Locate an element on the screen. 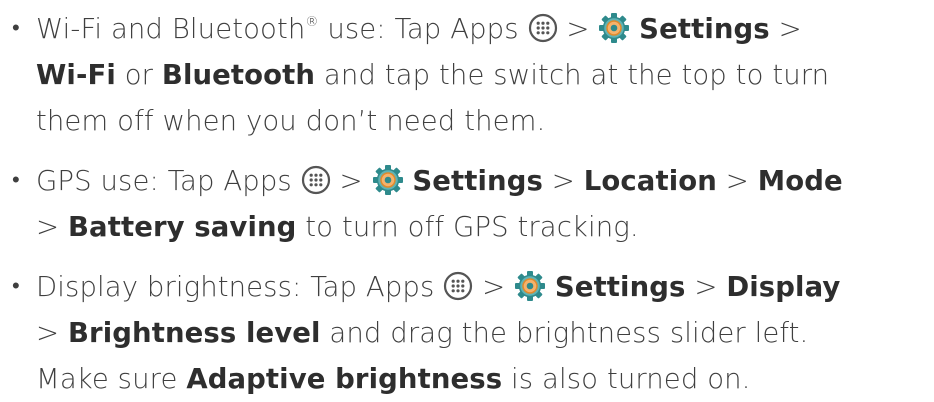 Image resolution: width=934 pixels, height=402 pixels. registered-mark: ® is located at coordinates (312, 22).